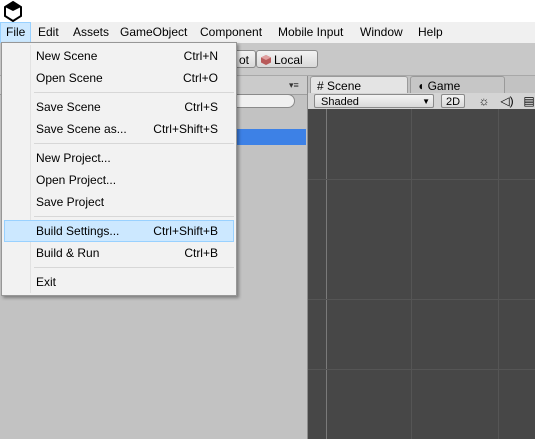 Image resolution: width=535 pixels, height=439 pixels. Describe the element at coordinates (381, 32) in the screenshot. I see `menu-window: Window` at that location.